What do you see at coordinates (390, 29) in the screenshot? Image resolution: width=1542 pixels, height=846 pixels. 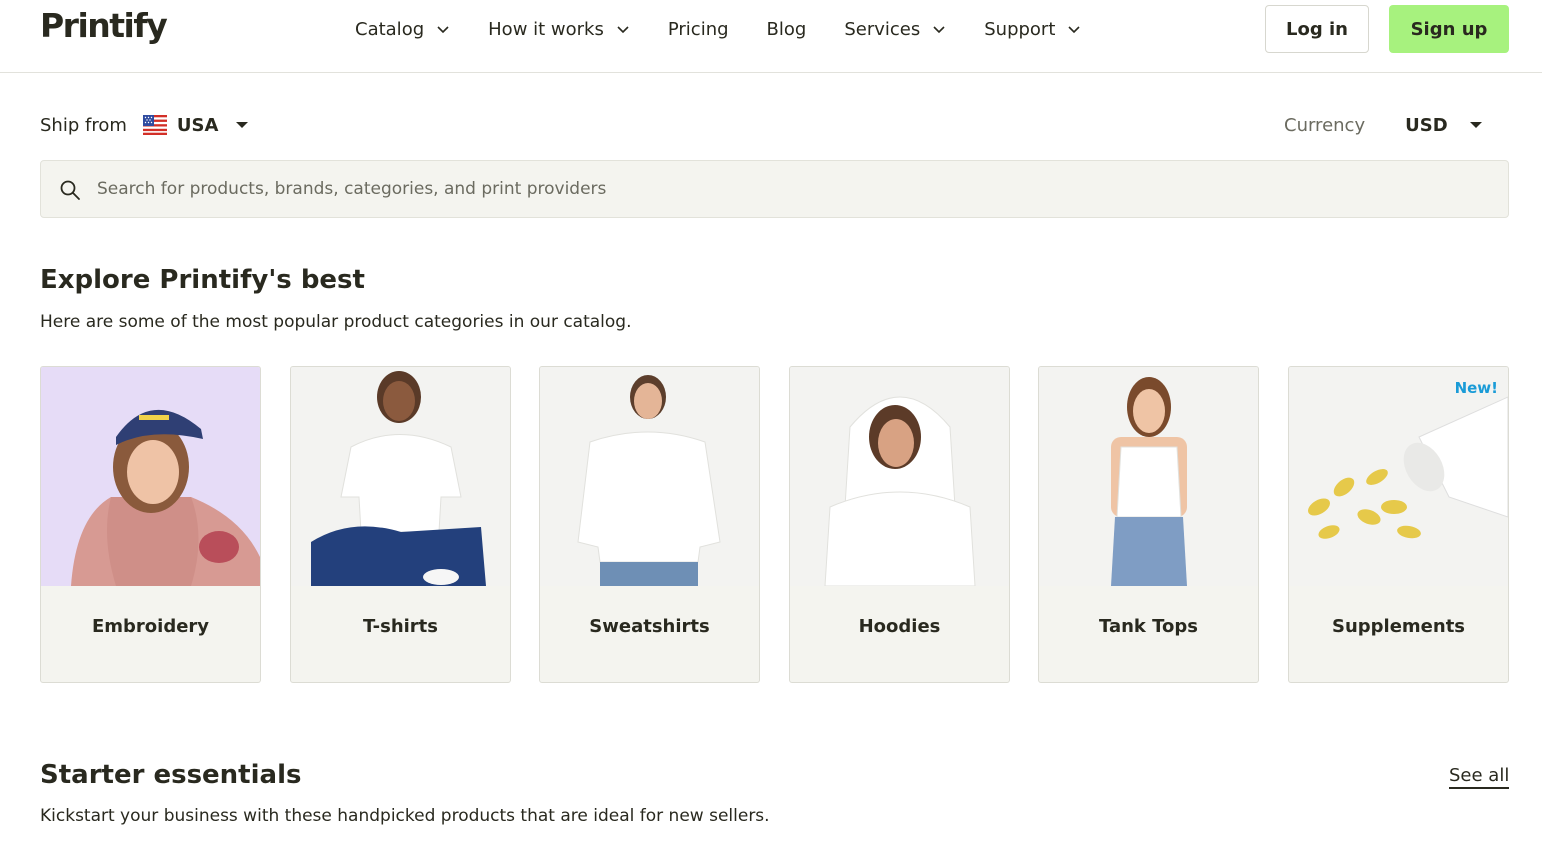 I see `nav-catalog-label: Catalog` at bounding box center [390, 29].